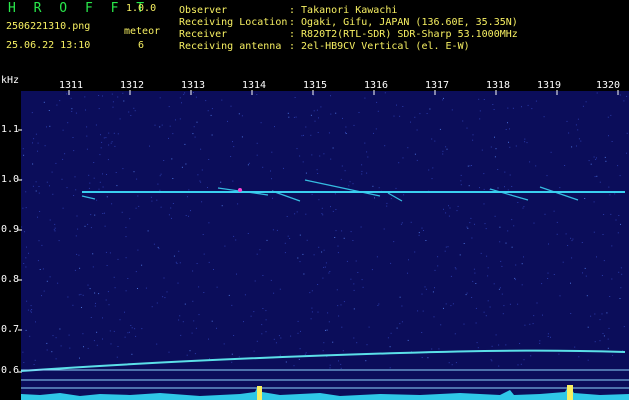  What do you see at coordinates (330, 190) in the screenshot?
I see `meteor-streaks` at bounding box center [330, 190].